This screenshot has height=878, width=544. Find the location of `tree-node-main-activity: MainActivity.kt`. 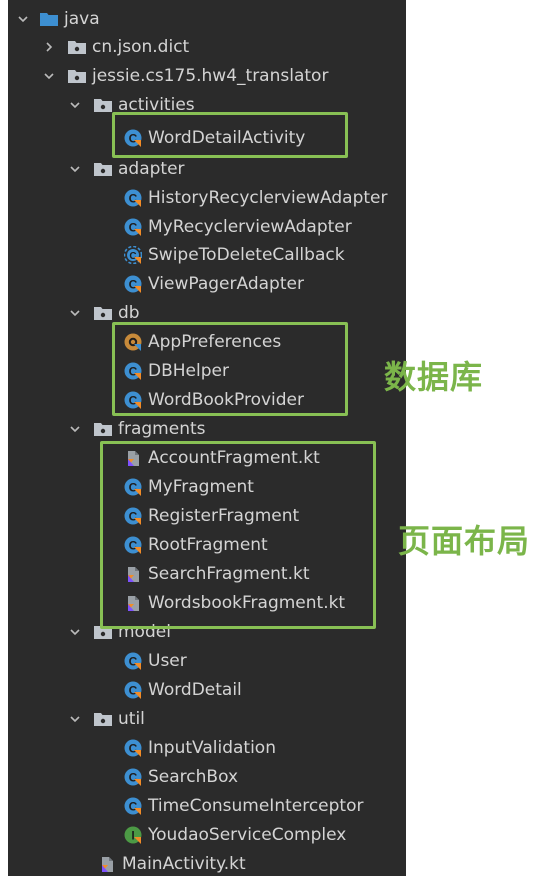

tree-node-main-activity: MainActivity.kt is located at coordinates (172, 864).